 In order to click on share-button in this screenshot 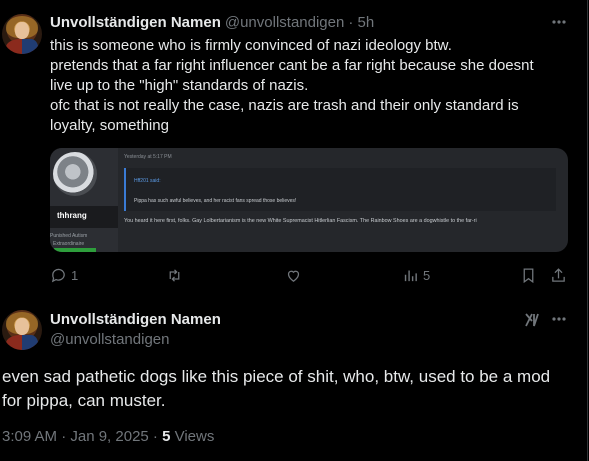, I will do `click(558, 275)`.